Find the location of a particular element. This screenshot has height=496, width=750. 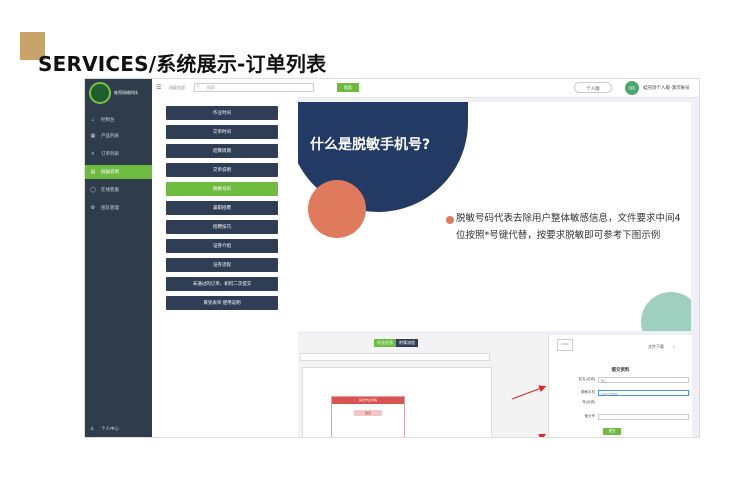

sidebar-item-label: 控制台 is located at coordinates (108, 119).